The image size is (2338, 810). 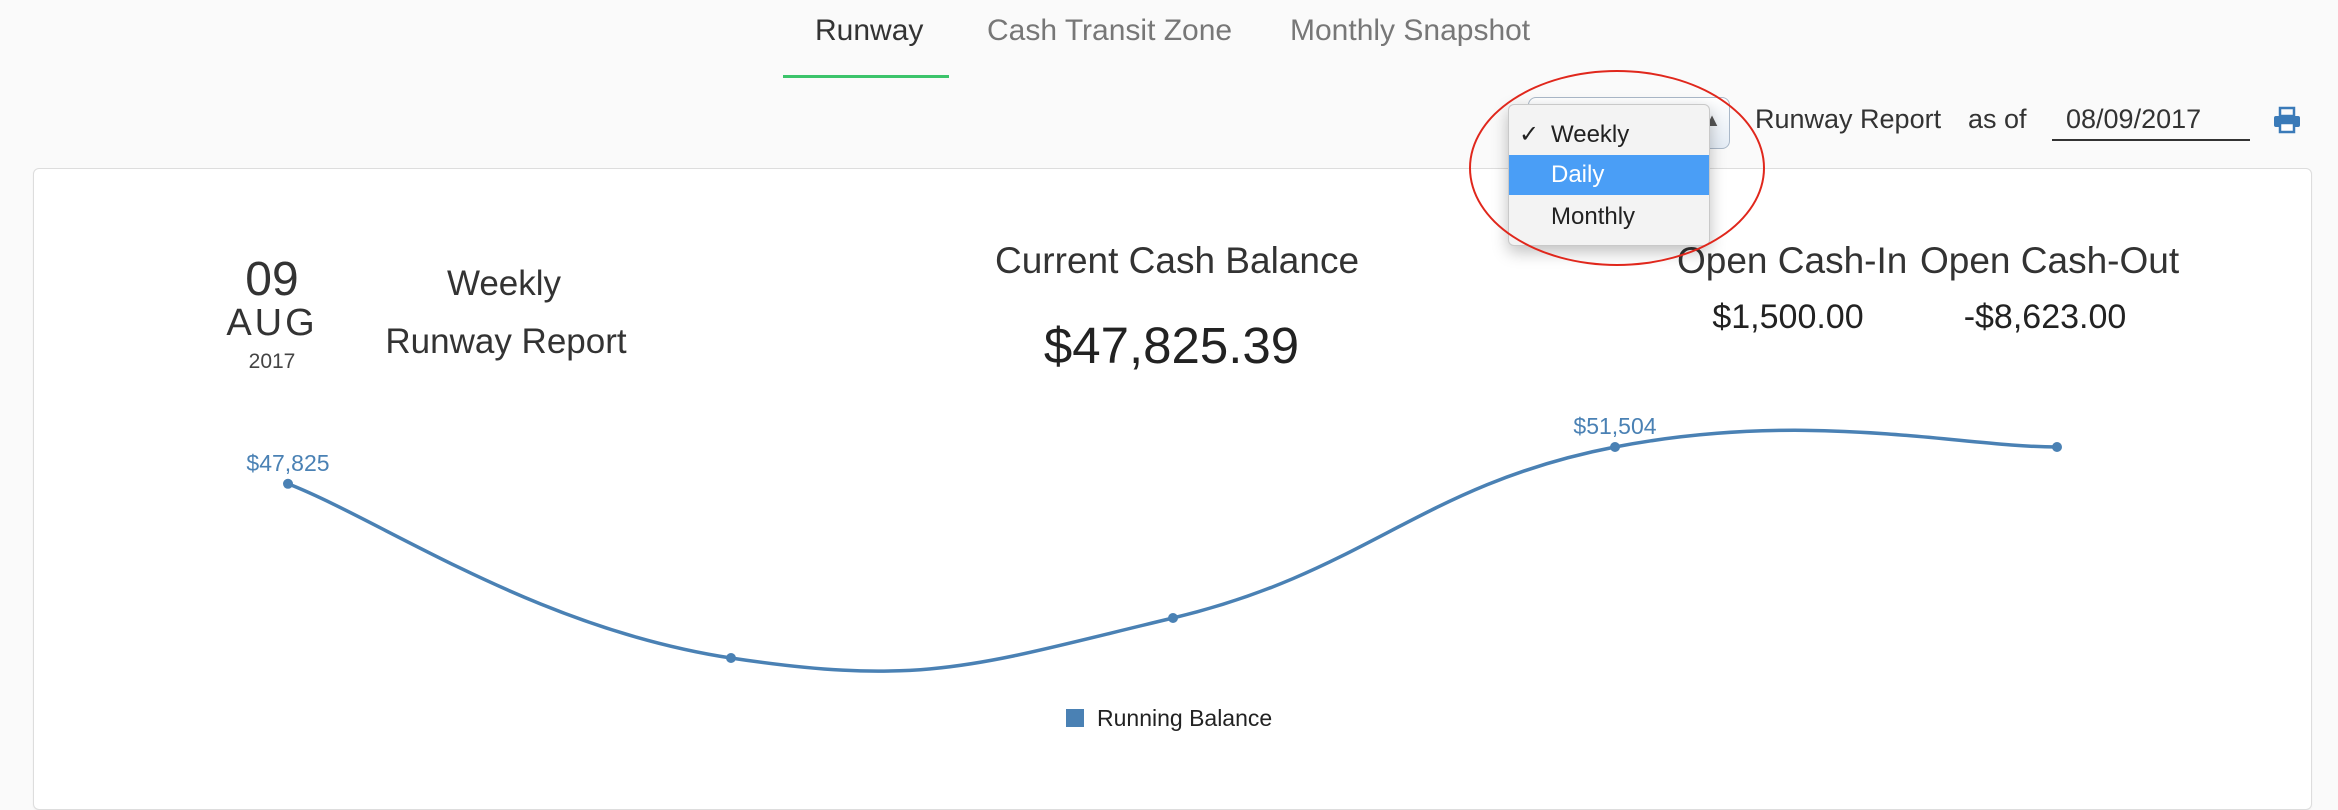 I want to click on legend-swatch, so click(x=1075, y=718).